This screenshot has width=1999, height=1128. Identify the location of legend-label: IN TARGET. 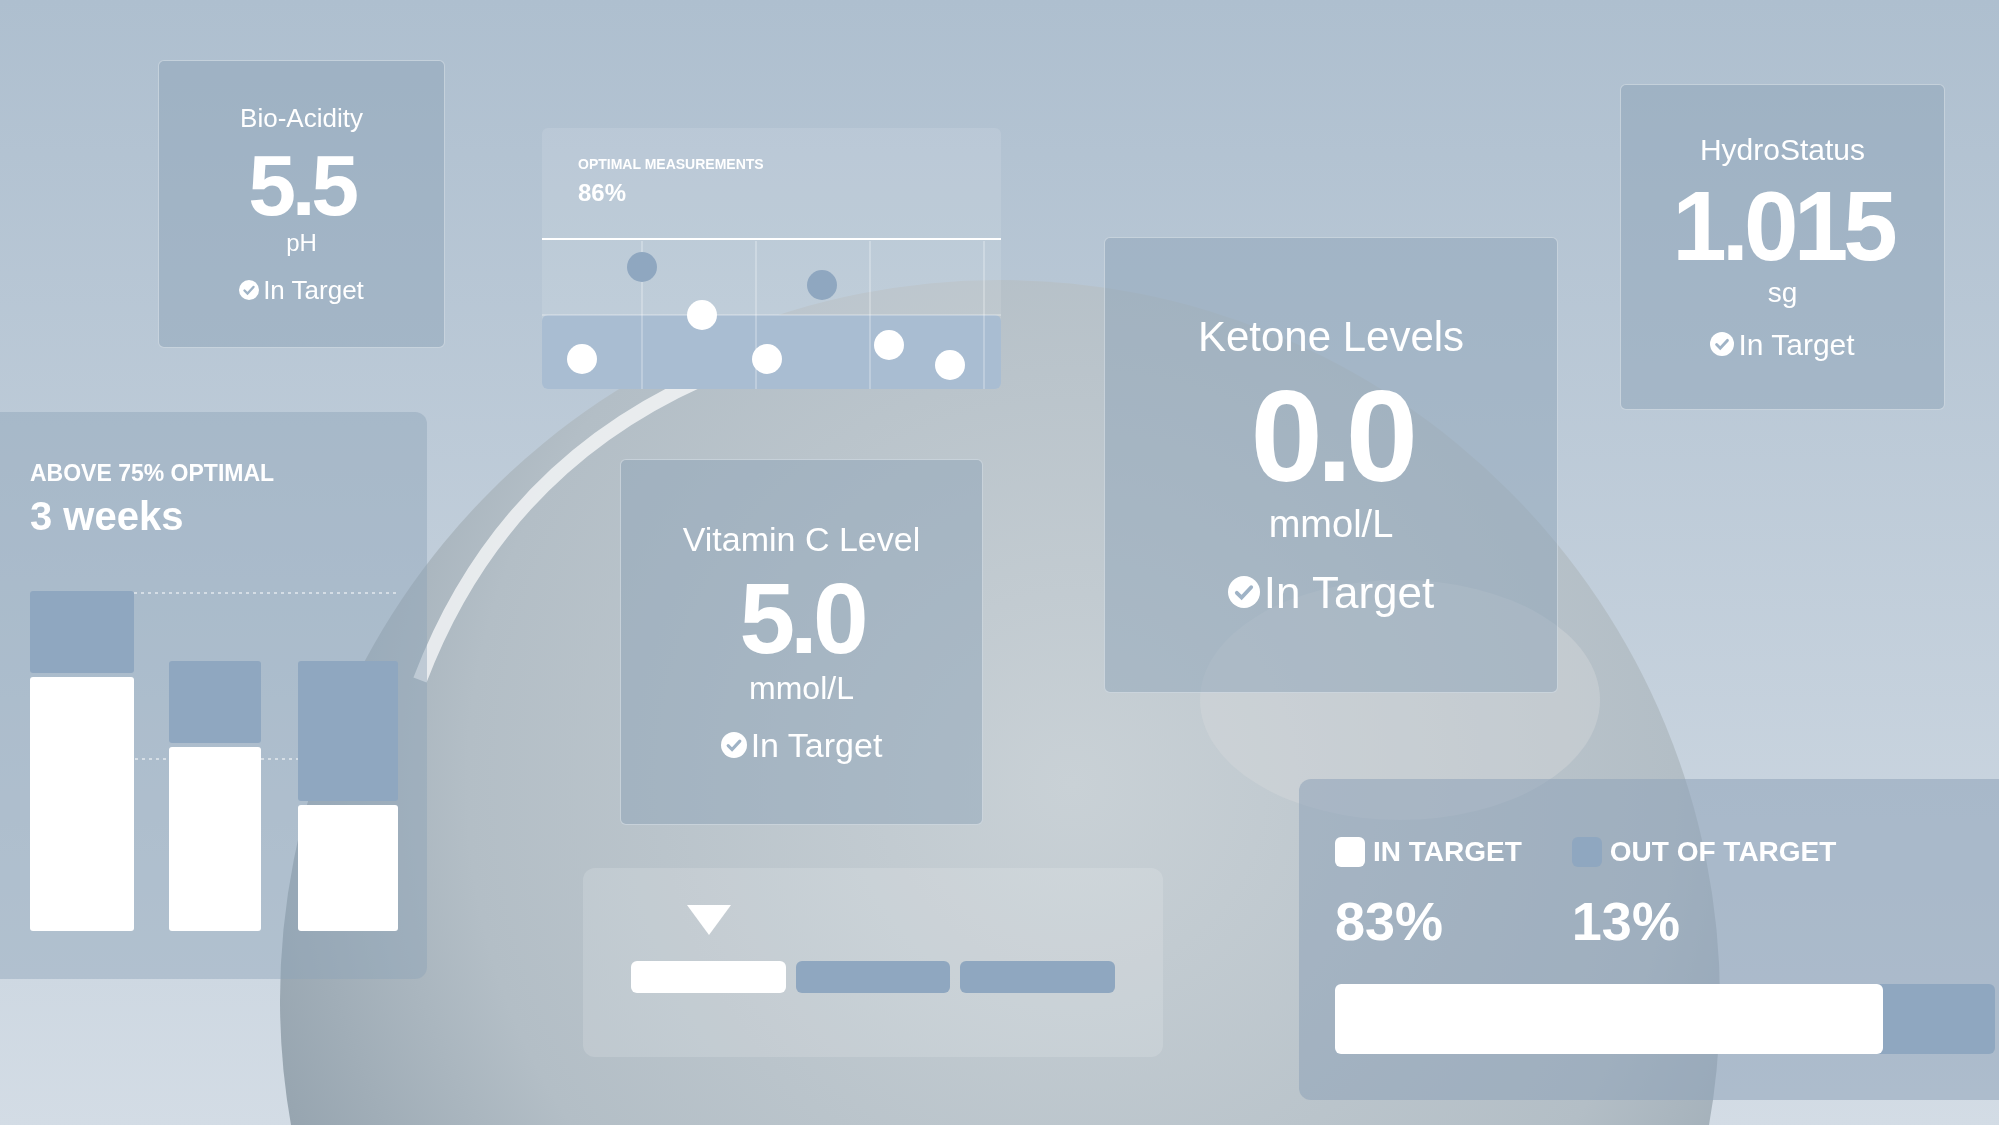
(1447, 852).